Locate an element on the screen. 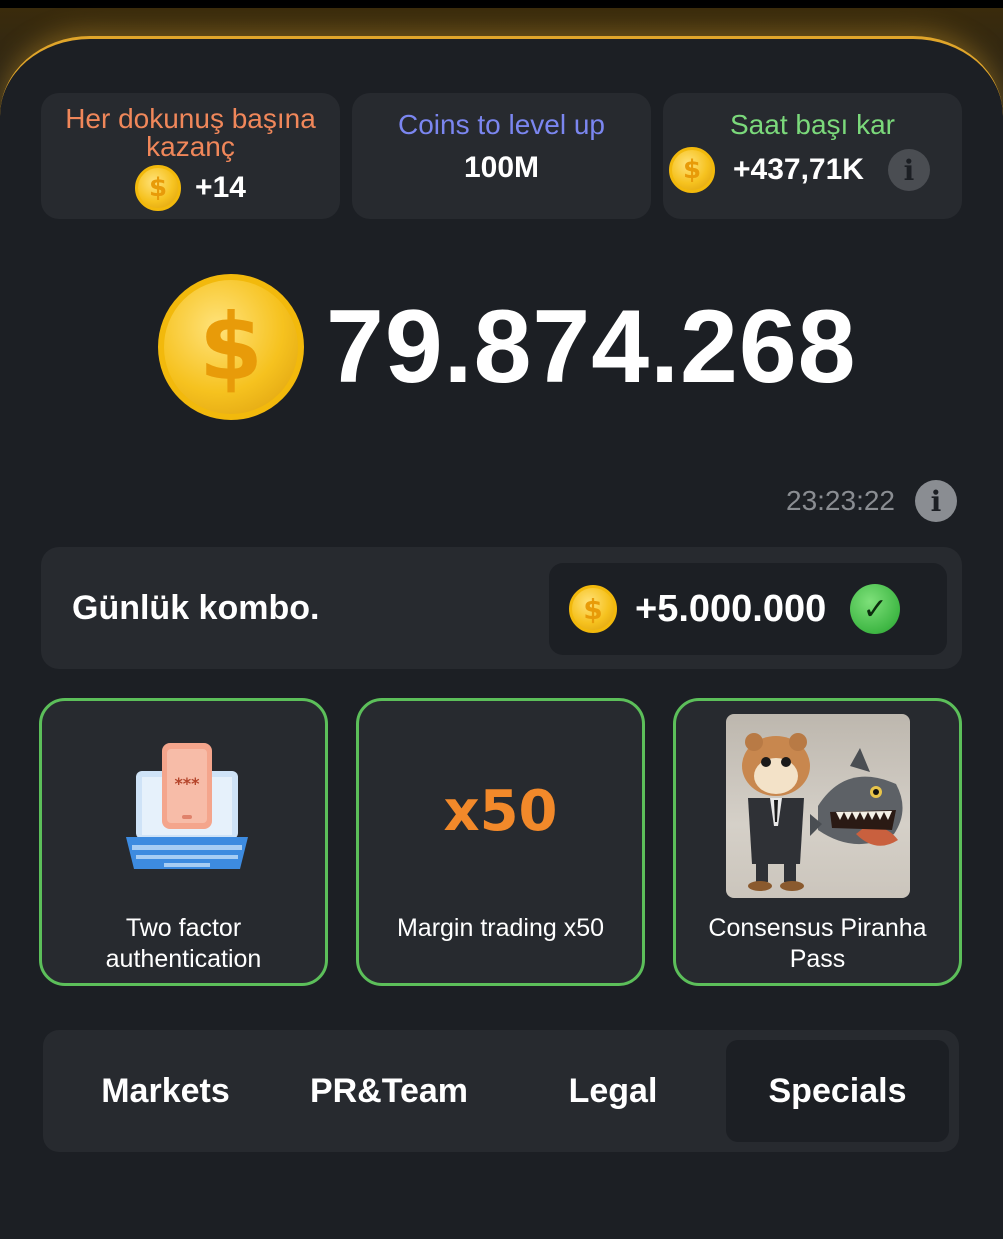  timer-row: 23:23:22 i is located at coordinates (871, 501).